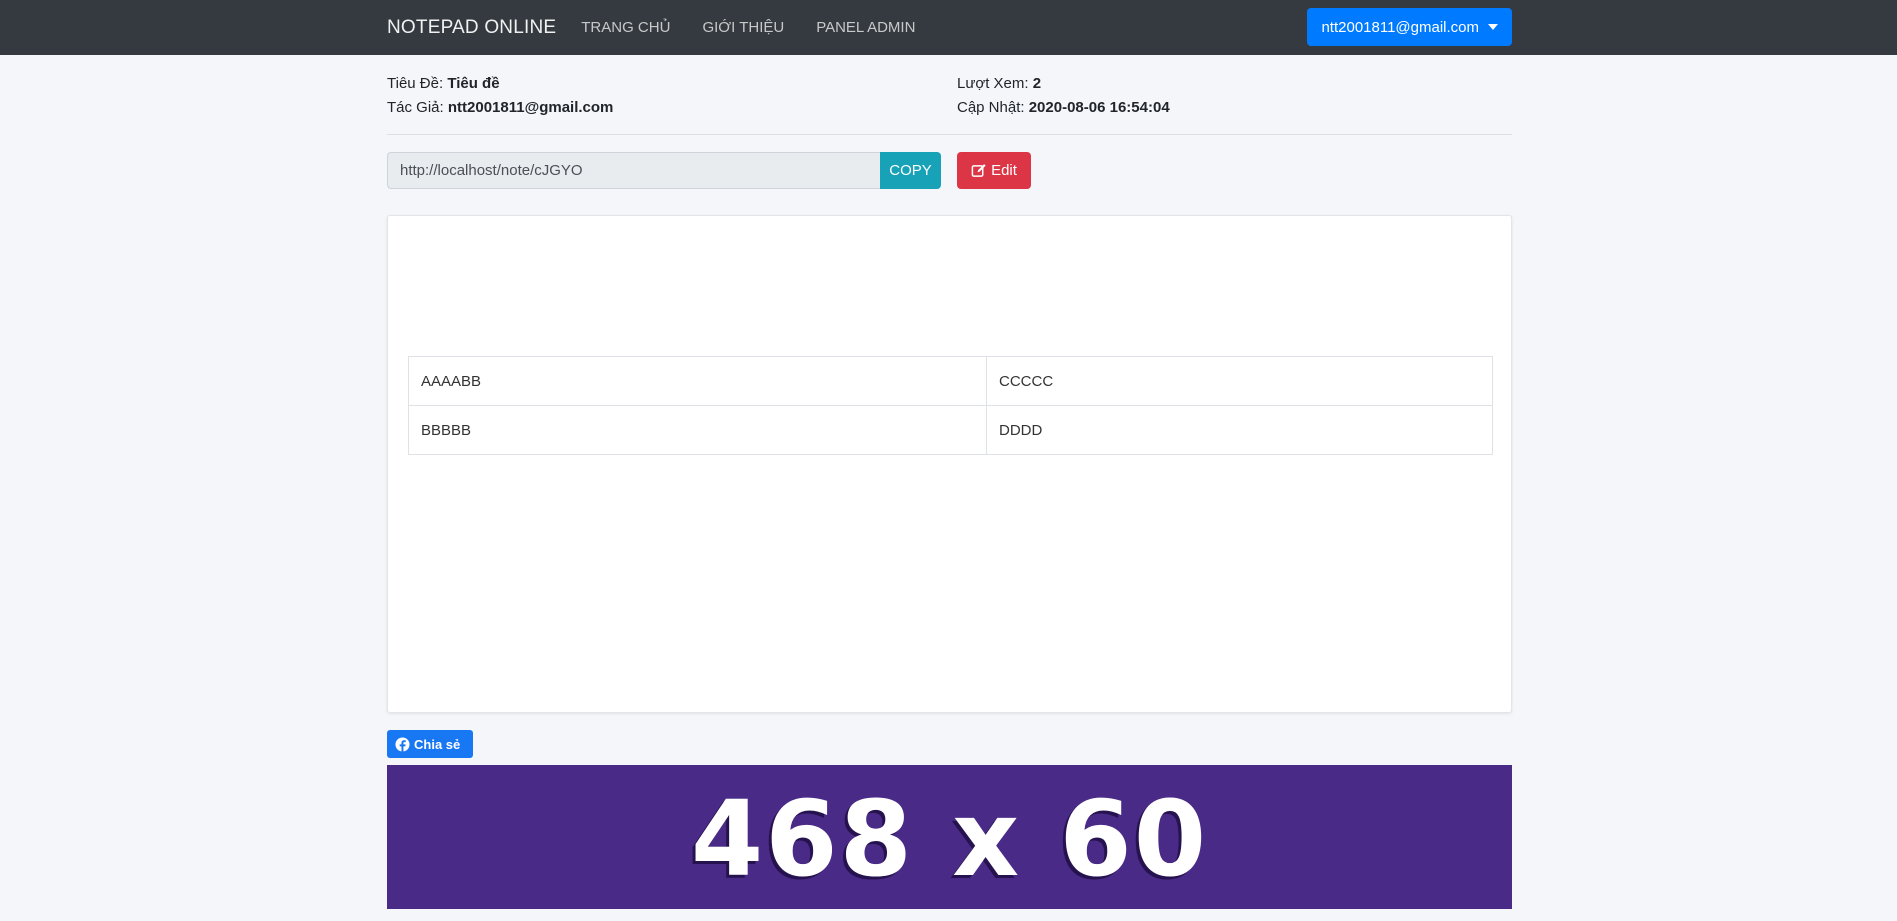 This screenshot has height=921, width=1897. Describe the element at coordinates (473, 83) in the screenshot. I see `meta-title-value: Tiêu đề` at that location.